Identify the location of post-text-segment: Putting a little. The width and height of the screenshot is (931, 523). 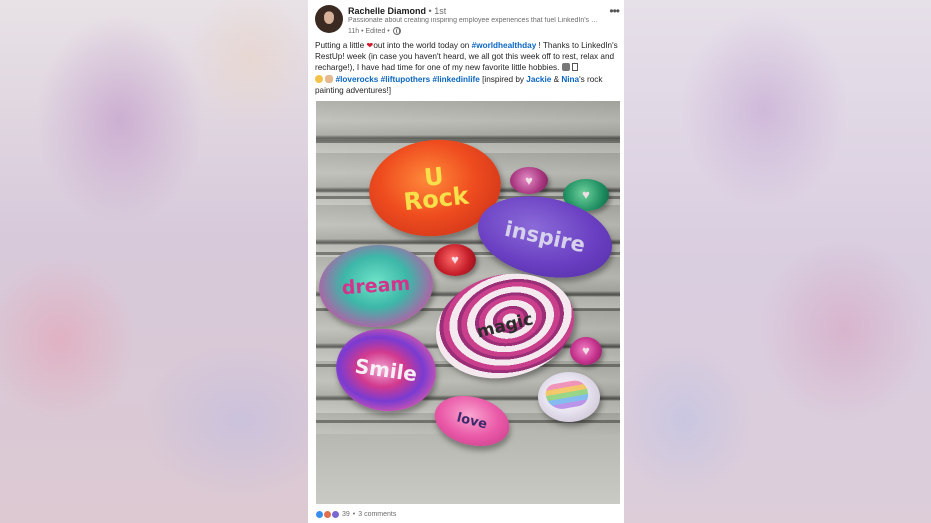
(341, 45).